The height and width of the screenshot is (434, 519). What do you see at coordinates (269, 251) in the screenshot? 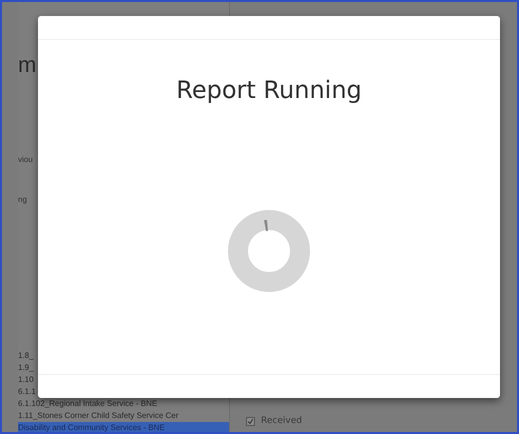
I see `loading-spinner-icon` at bounding box center [269, 251].